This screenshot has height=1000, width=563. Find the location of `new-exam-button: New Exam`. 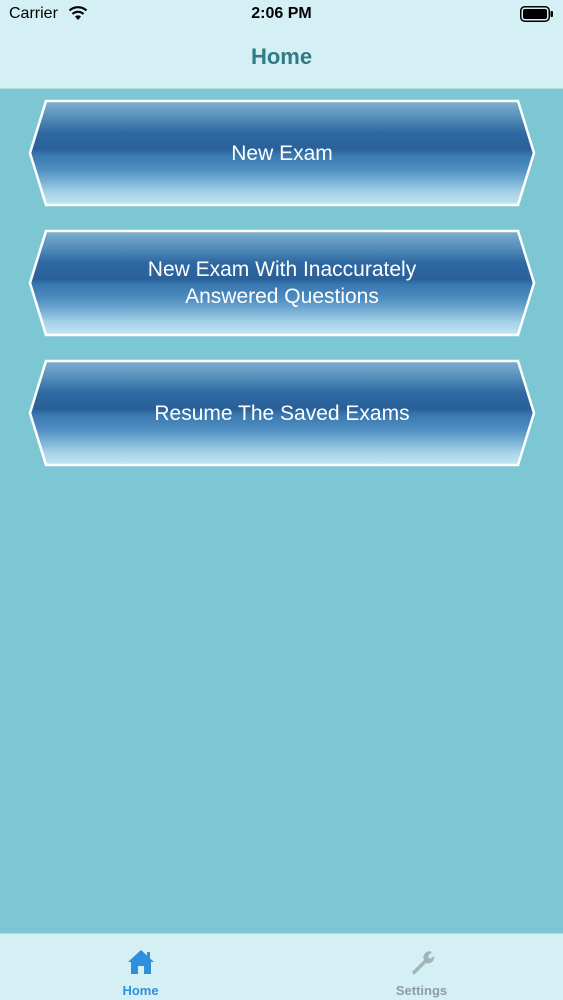

new-exam-button: New Exam is located at coordinates (282, 153).